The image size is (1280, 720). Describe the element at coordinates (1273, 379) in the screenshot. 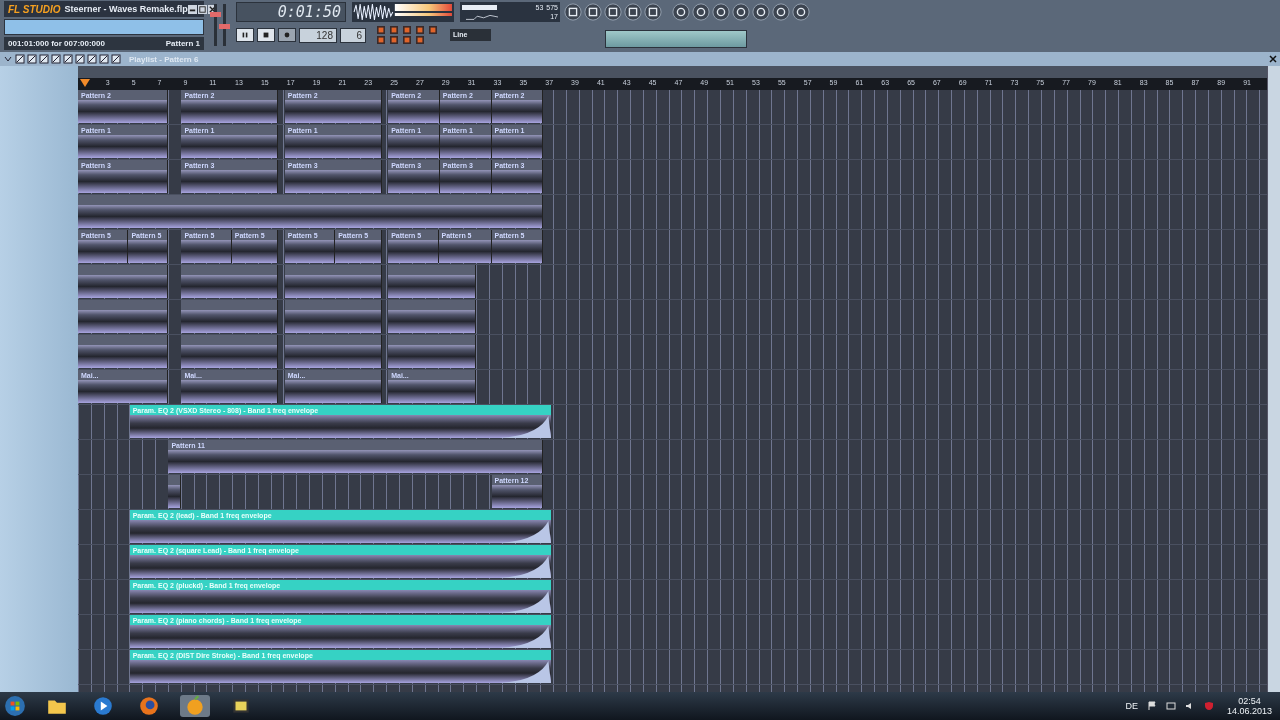

I see `scroll-bar` at that location.